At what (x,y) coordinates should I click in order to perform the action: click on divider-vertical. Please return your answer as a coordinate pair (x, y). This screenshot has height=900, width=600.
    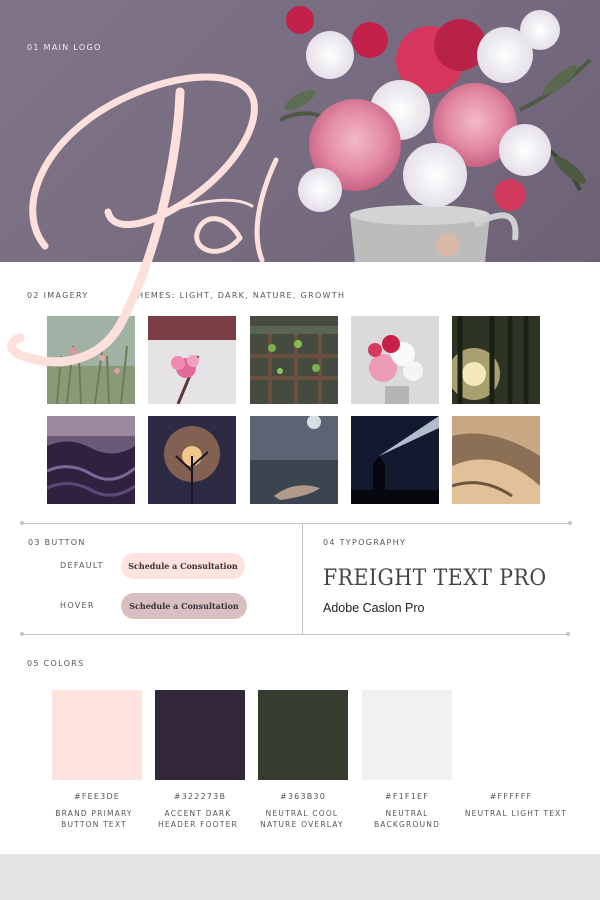
    Looking at the image, I should click on (302, 578).